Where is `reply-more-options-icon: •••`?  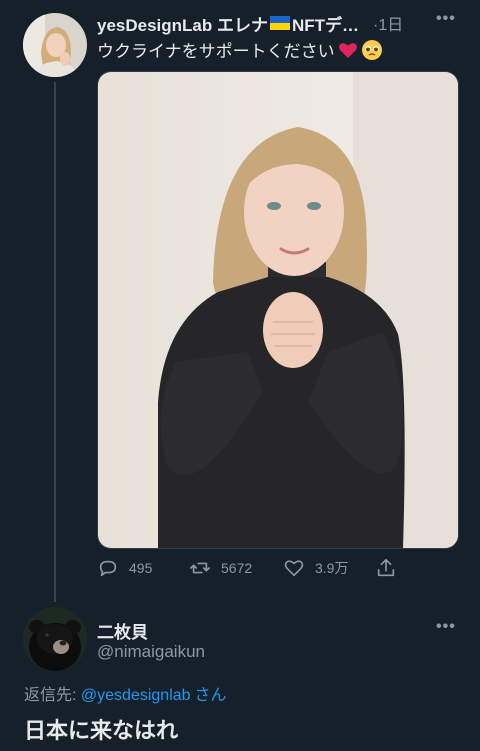 reply-more-options-icon: ••• is located at coordinates (446, 627).